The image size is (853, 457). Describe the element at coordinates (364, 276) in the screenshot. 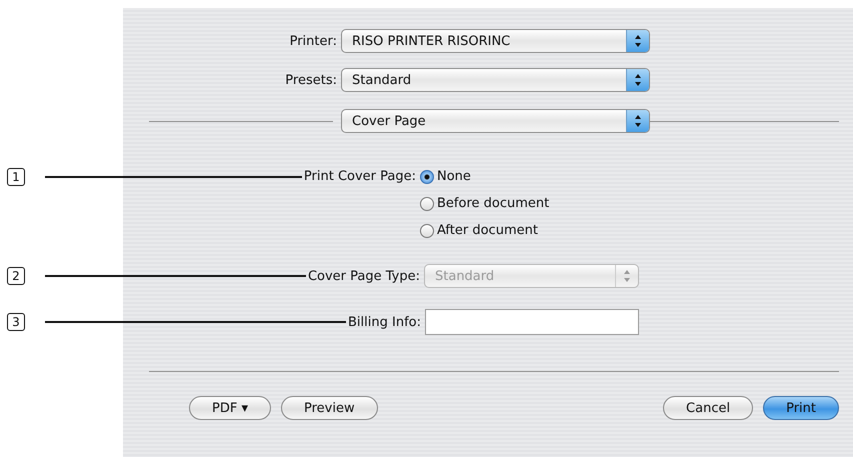

I see `cover-page-type-label: Cover Page Type:` at that location.